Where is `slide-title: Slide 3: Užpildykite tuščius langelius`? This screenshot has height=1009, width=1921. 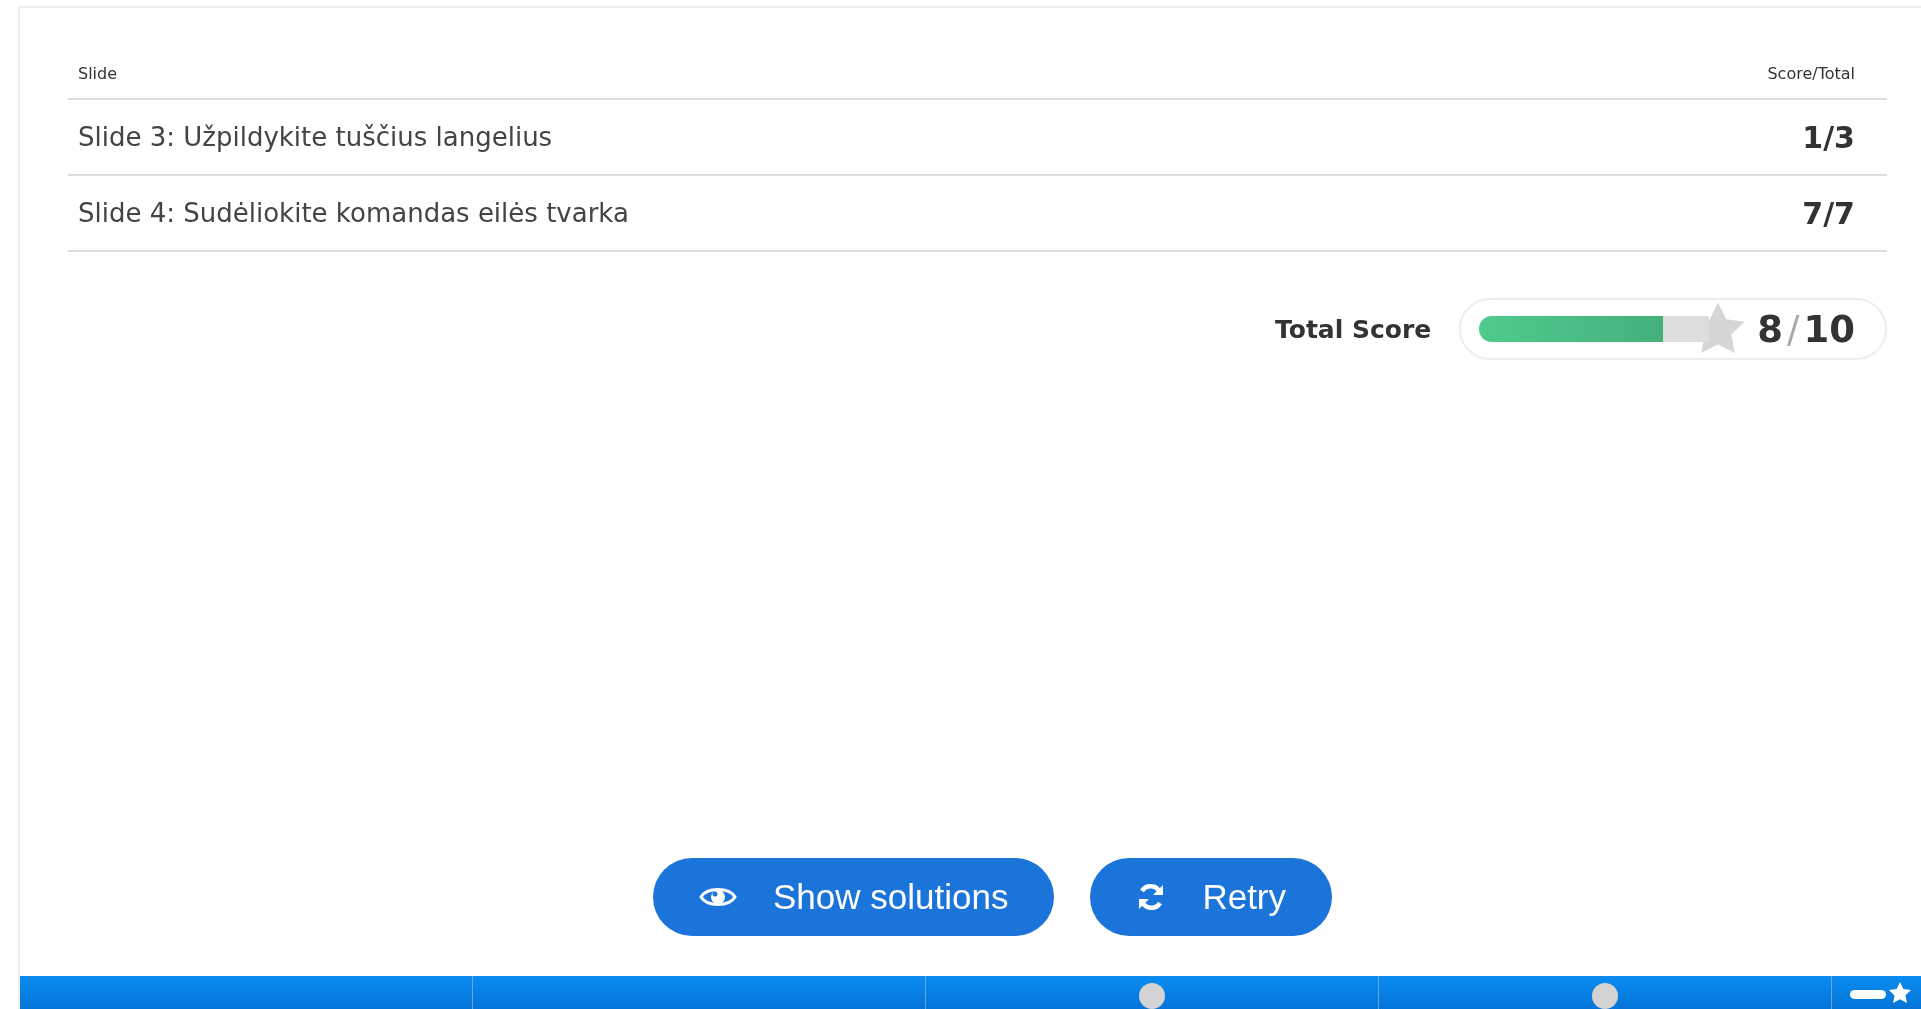 slide-title: Slide 3: Užpildykite tuščius langelius is located at coordinates (315, 137).